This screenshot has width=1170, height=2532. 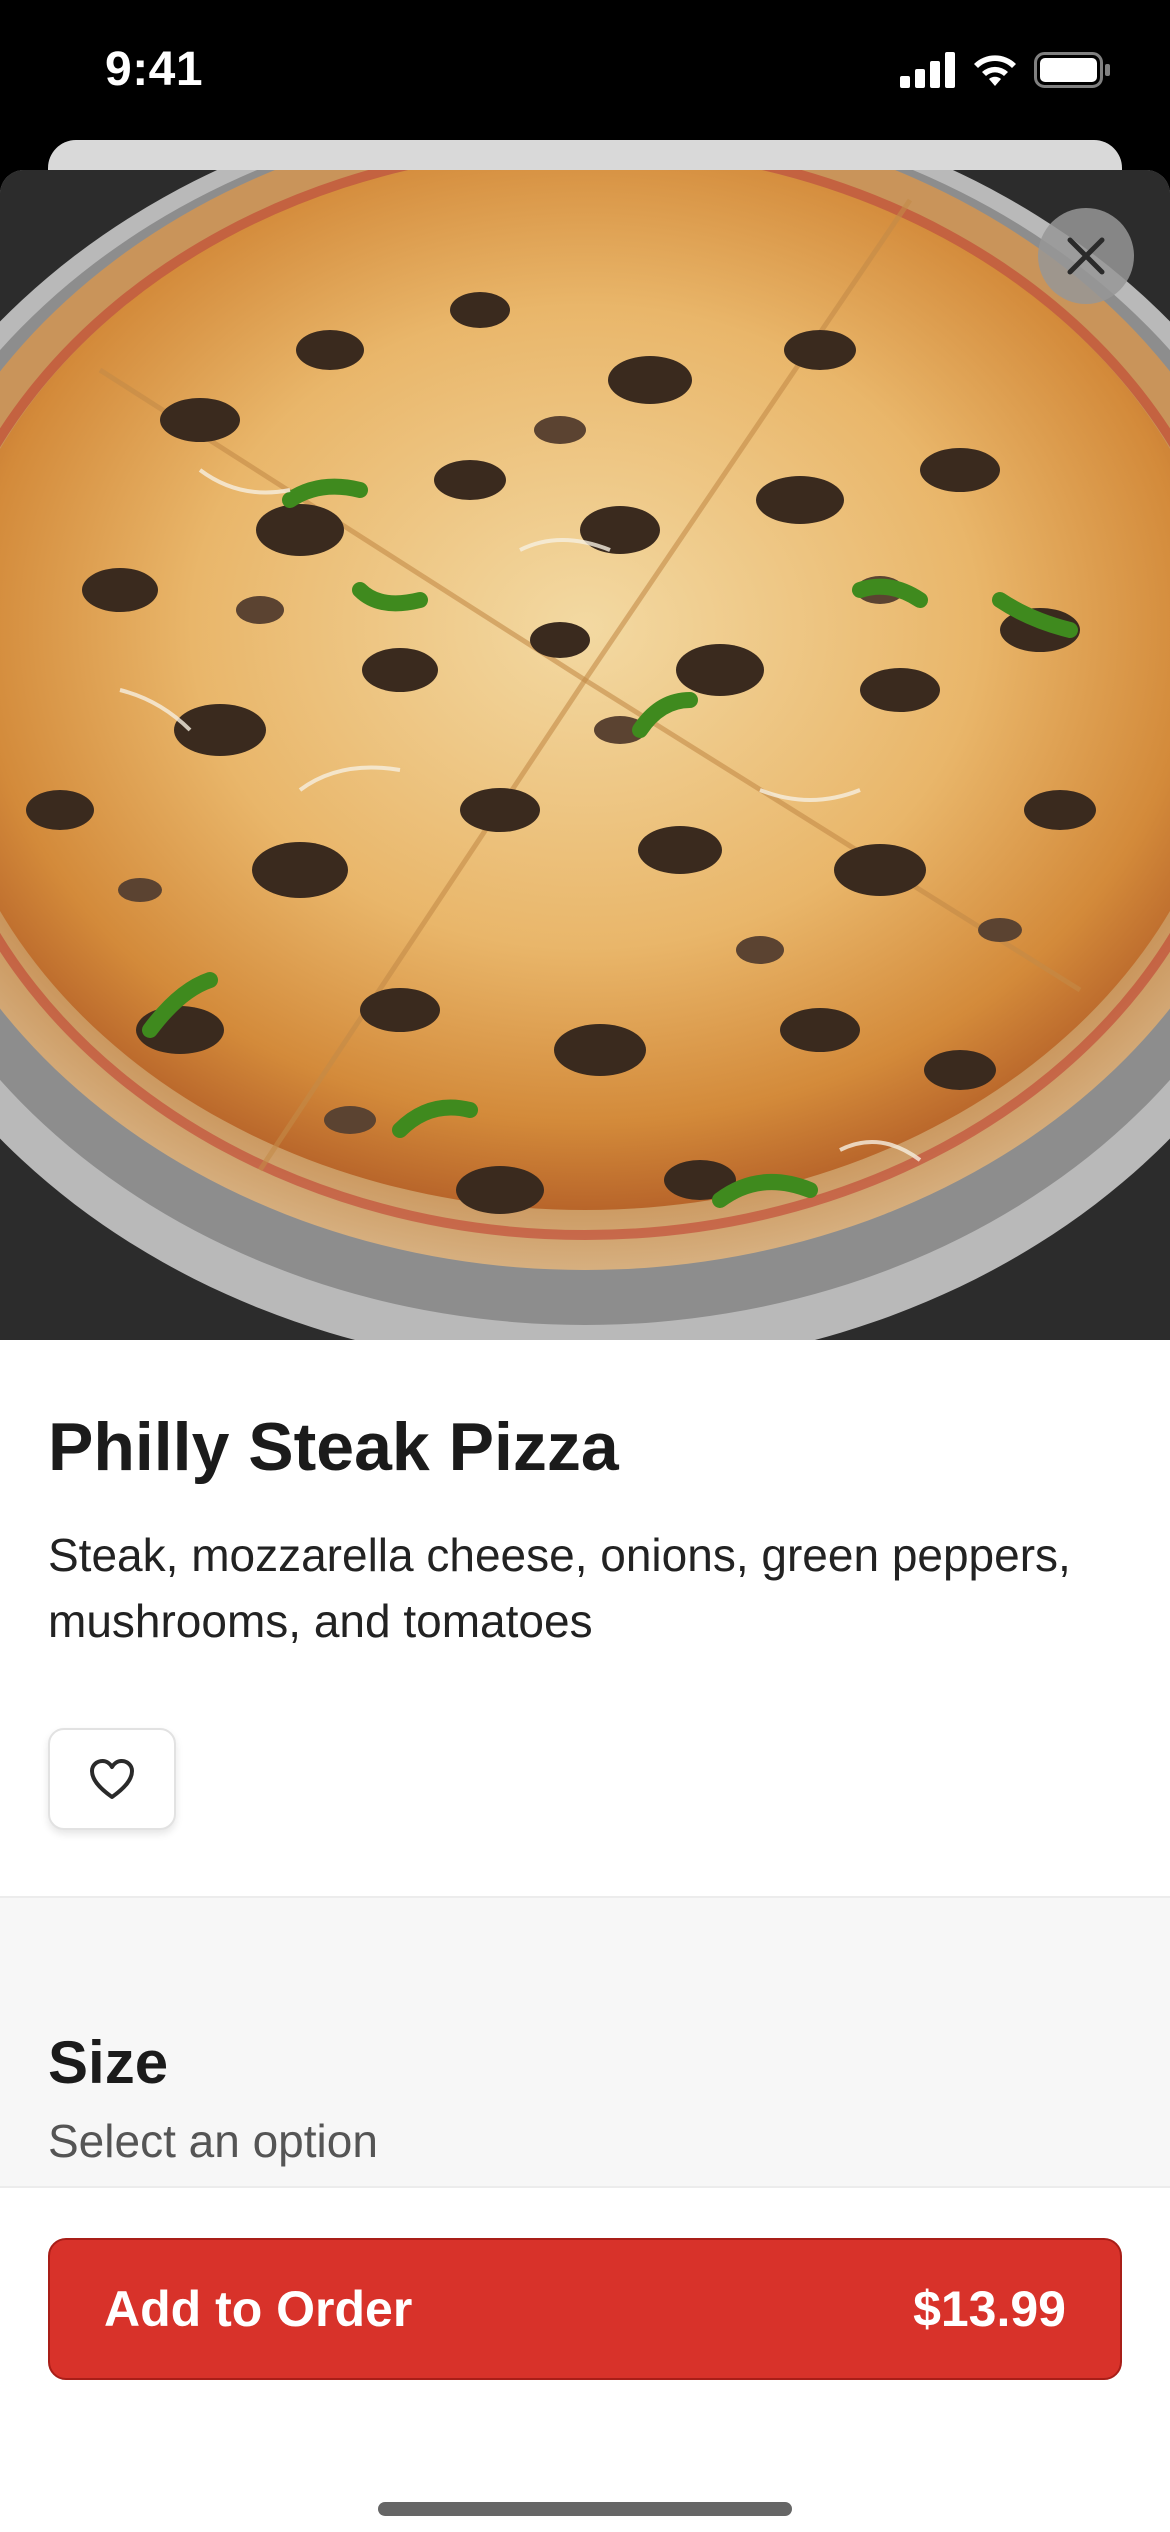 I want to click on wifi-icon, so click(x=995, y=70).